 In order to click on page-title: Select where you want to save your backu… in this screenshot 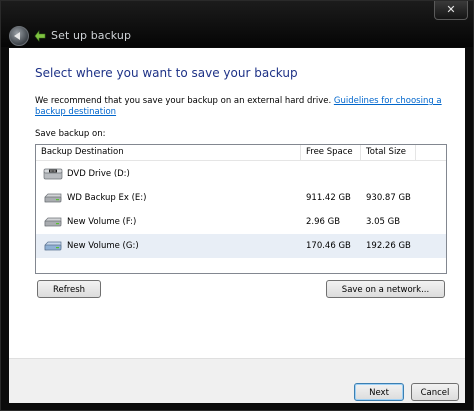, I will do `click(166, 73)`.